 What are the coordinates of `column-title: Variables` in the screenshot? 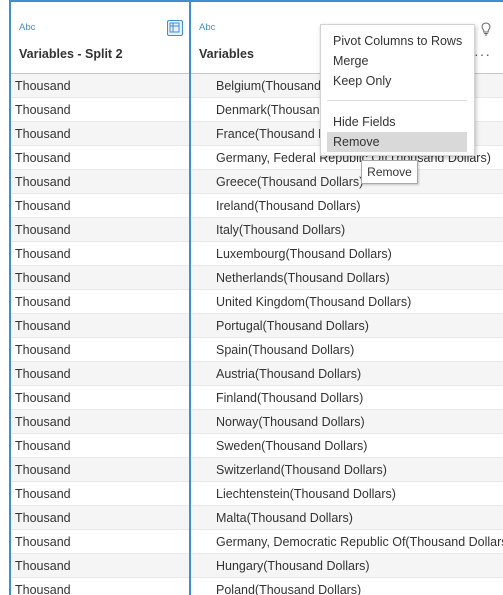 It's located at (226, 54).